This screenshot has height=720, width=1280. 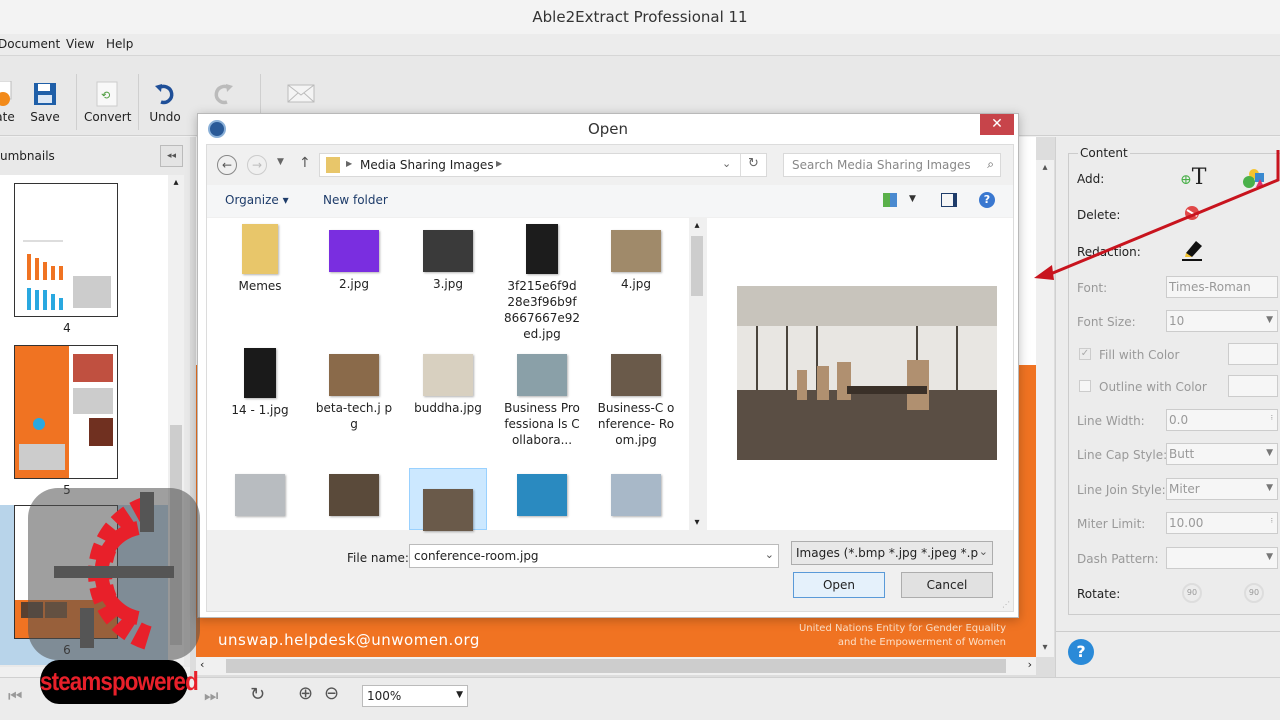 I want to click on add-shape-icon, so click(x=1254, y=179).